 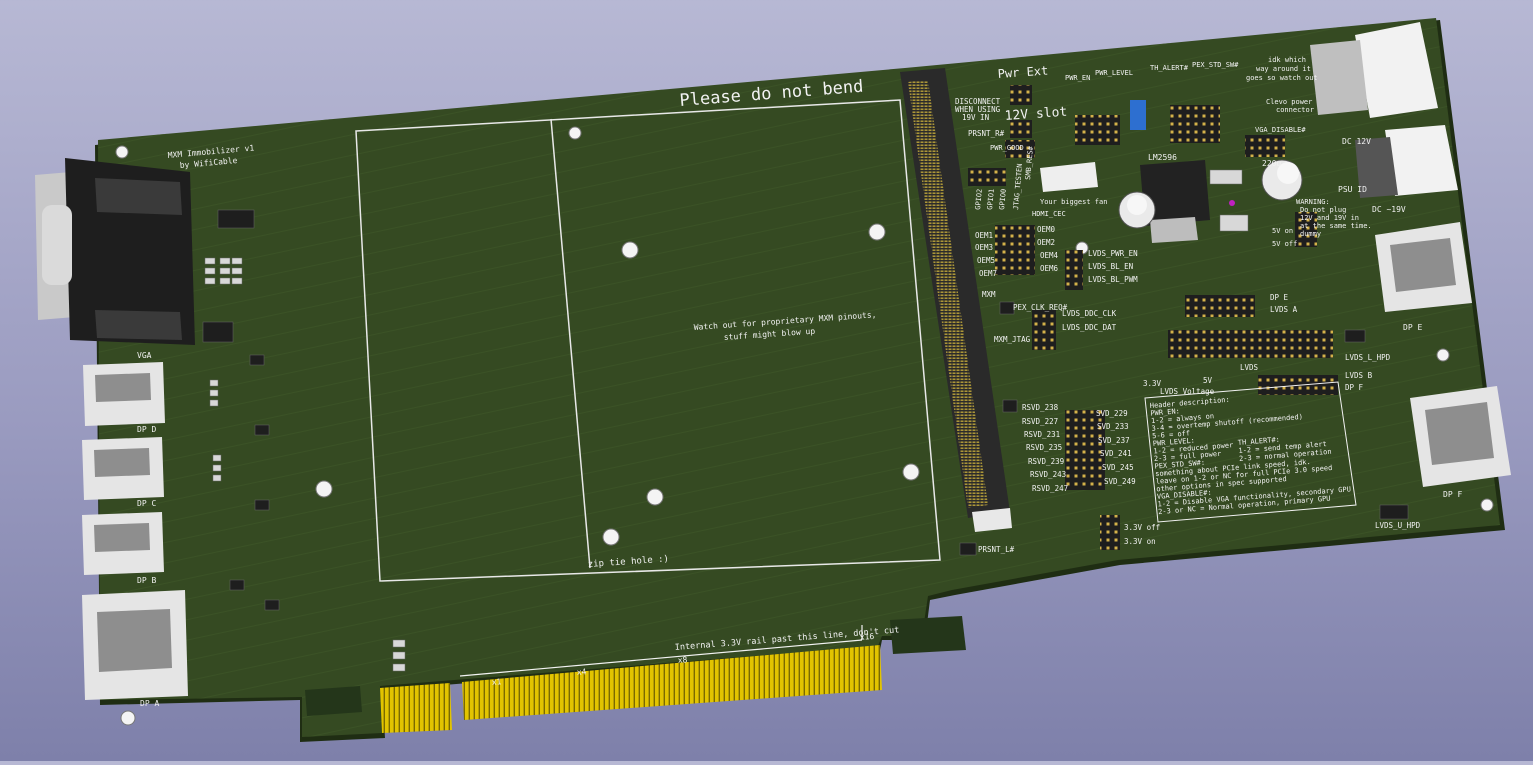 What do you see at coordinates (1280, 130) in the screenshot?
I see `header-vga-disable: VGA_DISABLE#` at bounding box center [1280, 130].